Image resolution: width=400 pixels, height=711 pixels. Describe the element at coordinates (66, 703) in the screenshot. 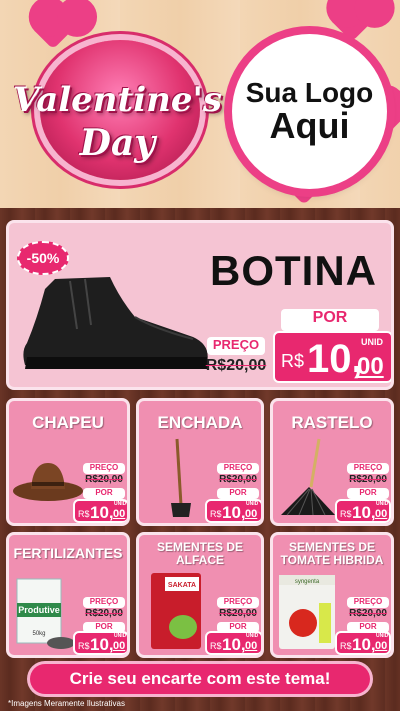

I see `footer-note: *Imagens Meramente Ilustrativas` at that location.